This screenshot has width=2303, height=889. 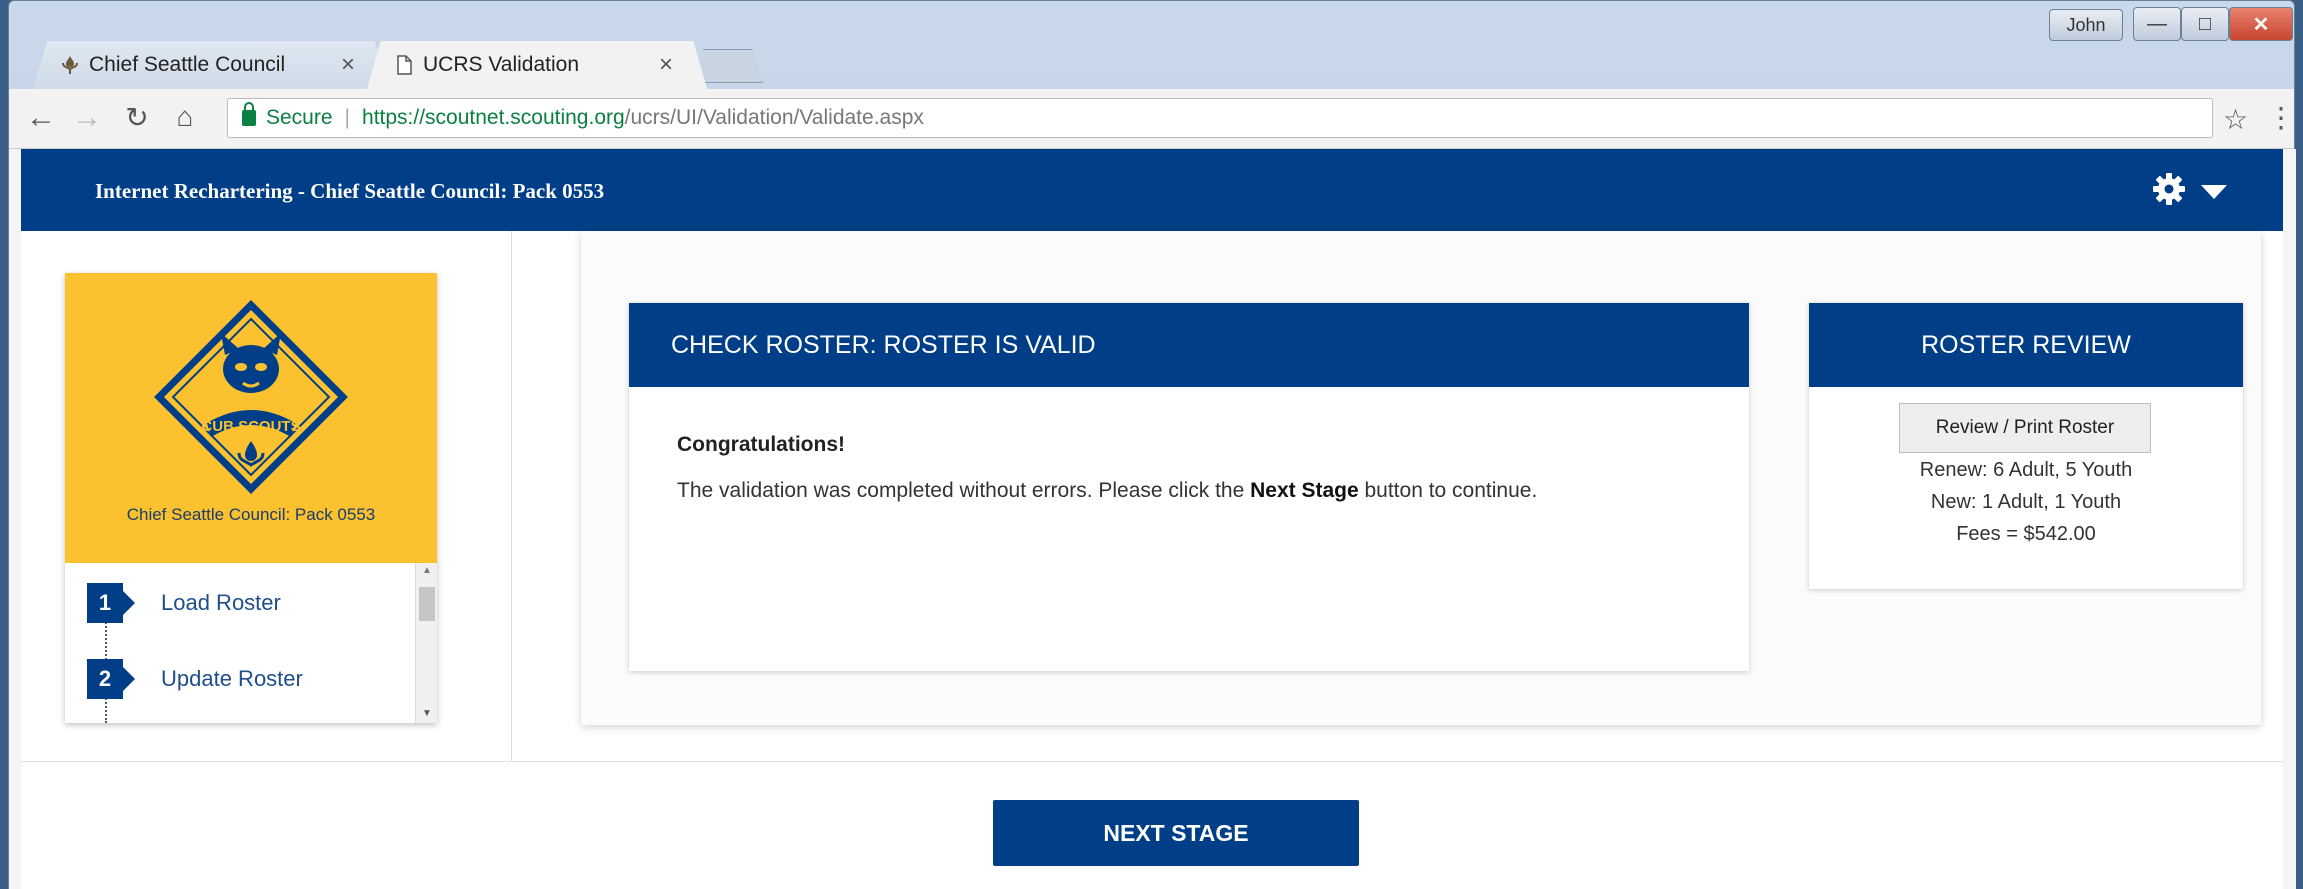 What do you see at coordinates (70, 65) in the screenshot?
I see `fleur-de-lis-icon` at bounding box center [70, 65].